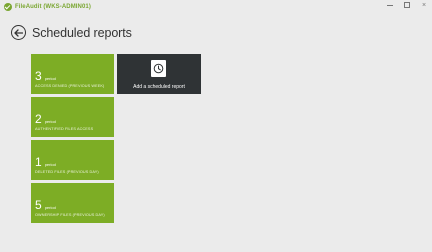 Image resolution: width=432 pixels, height=252 pixels. I want to click on report-count-row: 3 period, so click(45, 76).